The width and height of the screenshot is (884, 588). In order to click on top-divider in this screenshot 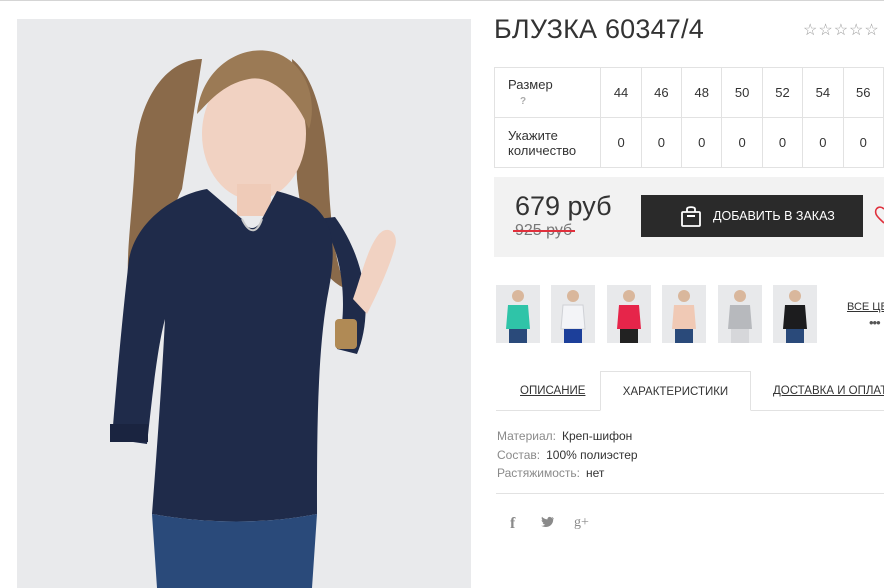, I will do `click(442, 0)`.